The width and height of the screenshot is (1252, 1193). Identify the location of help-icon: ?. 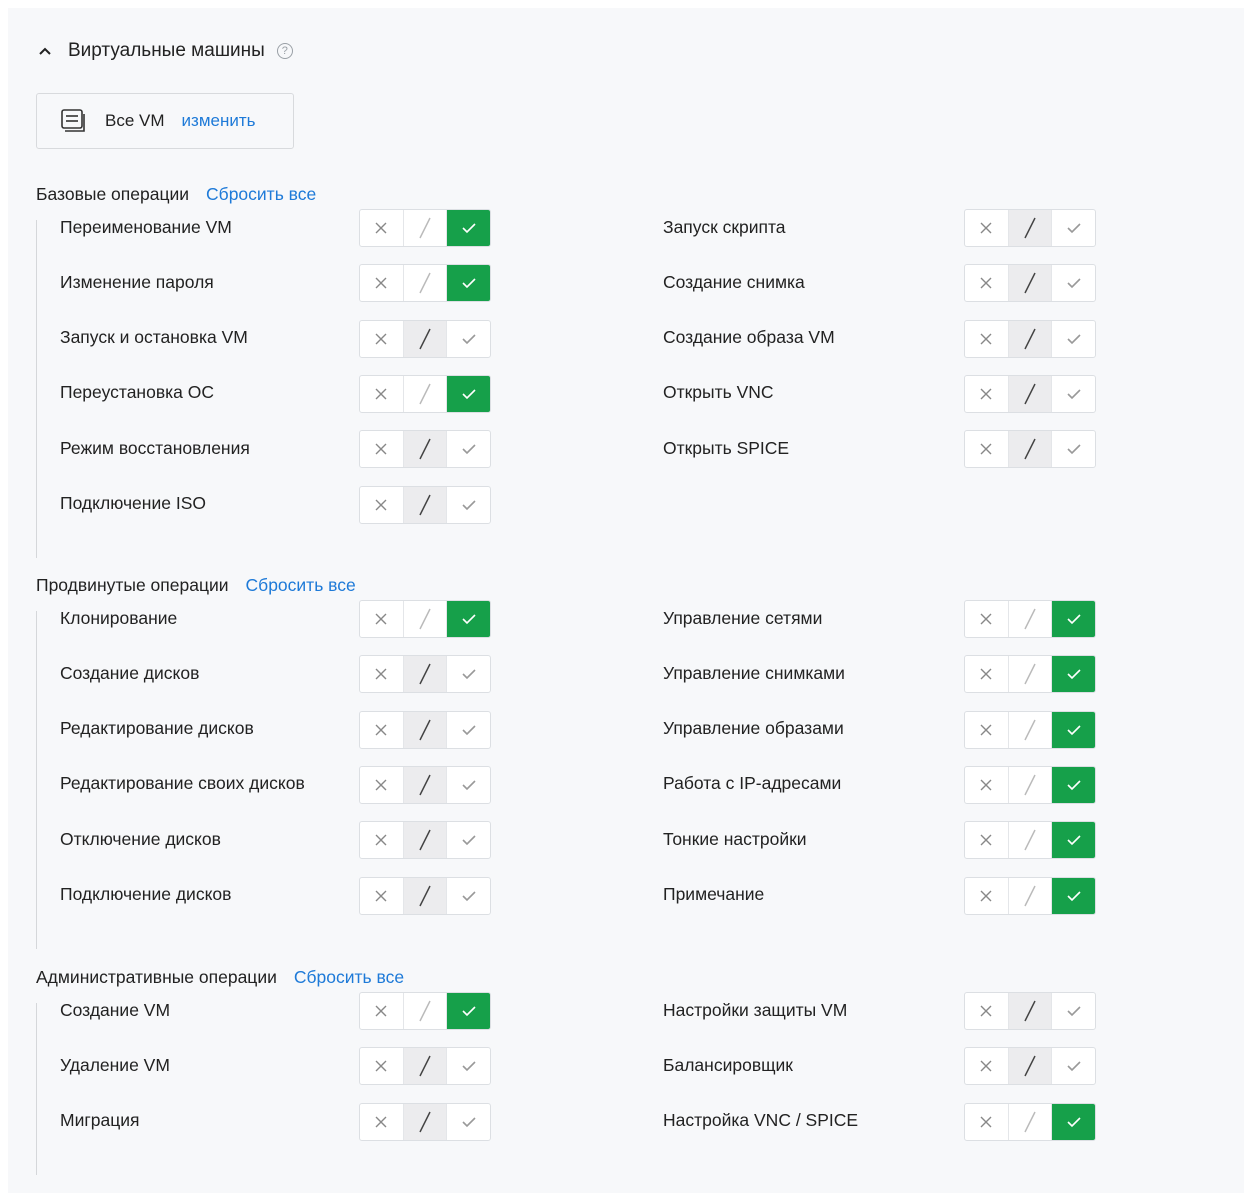
(284, 51).